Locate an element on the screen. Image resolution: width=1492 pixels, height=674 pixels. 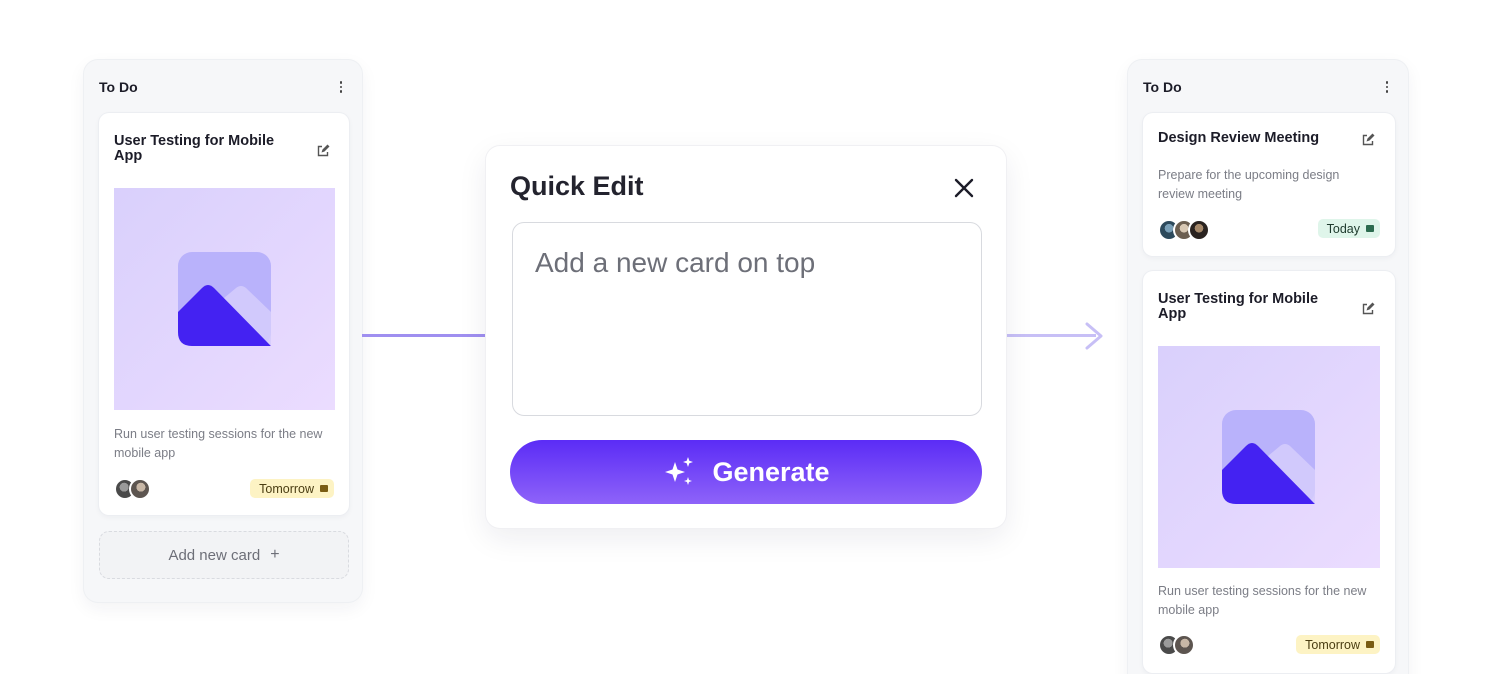
card-title: Design Review Meeting is located at coordinates (1239, 138).